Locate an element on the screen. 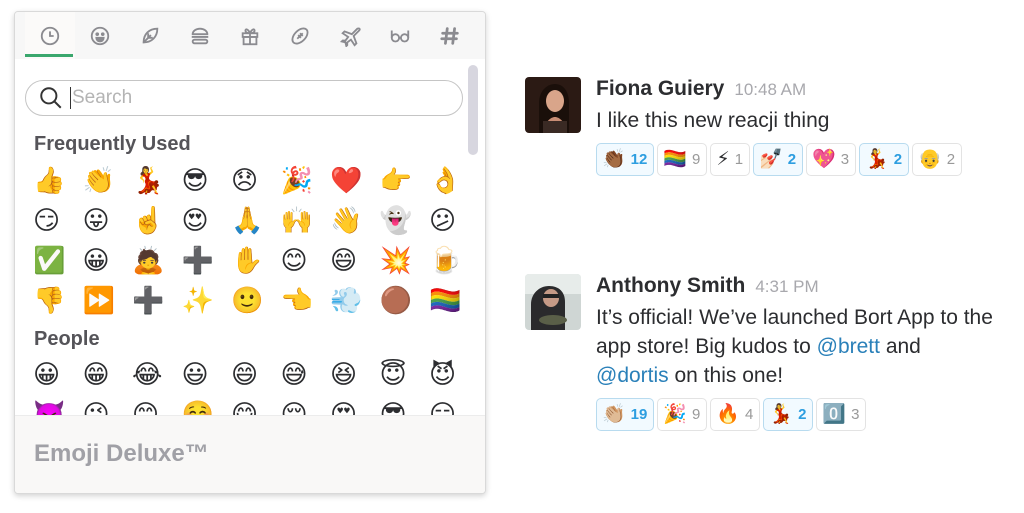 This screenshot has height=513, width=1024. emoji-button: 😞 is located at coordinates (253, 181).